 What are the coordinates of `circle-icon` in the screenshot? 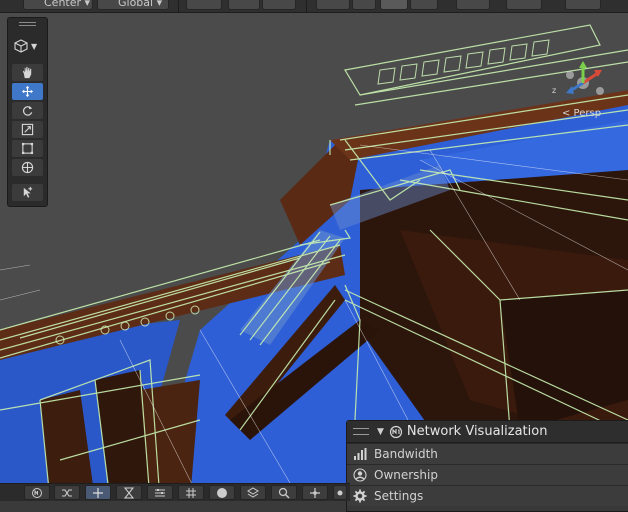 It's located at (222, 492).